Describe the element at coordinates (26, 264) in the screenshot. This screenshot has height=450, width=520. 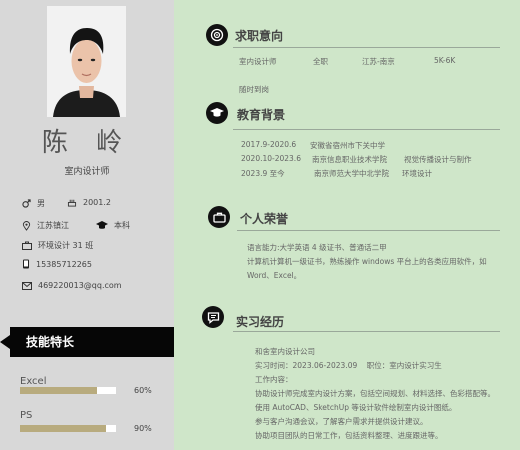
I see `phone-icon` at that location.